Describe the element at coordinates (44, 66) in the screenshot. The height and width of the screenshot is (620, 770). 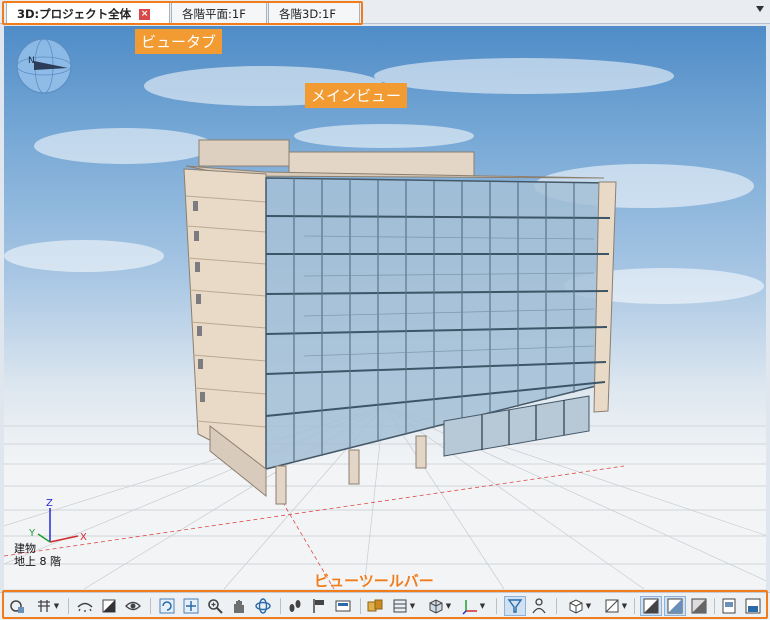
I see `navigation-compass: N` at that location.